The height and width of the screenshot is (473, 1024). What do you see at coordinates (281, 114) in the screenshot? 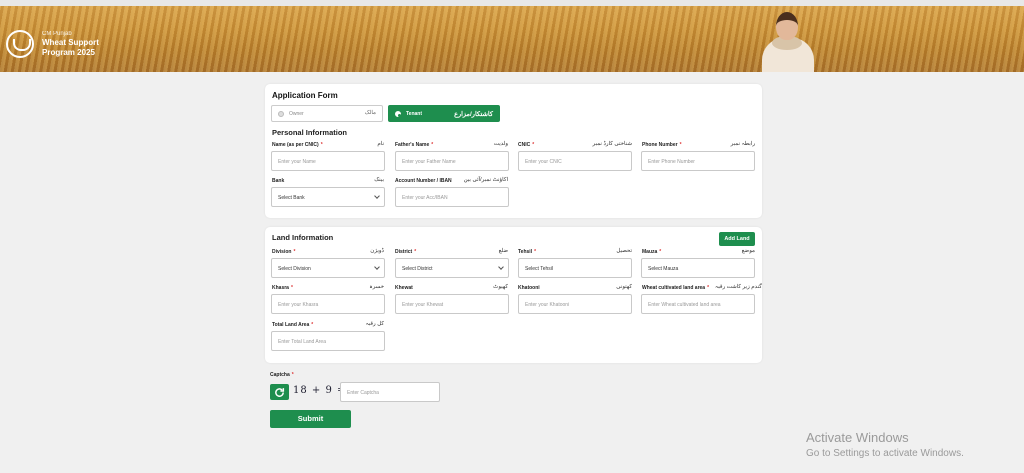
I see `owner-radio` at bounding box center [281, 114].